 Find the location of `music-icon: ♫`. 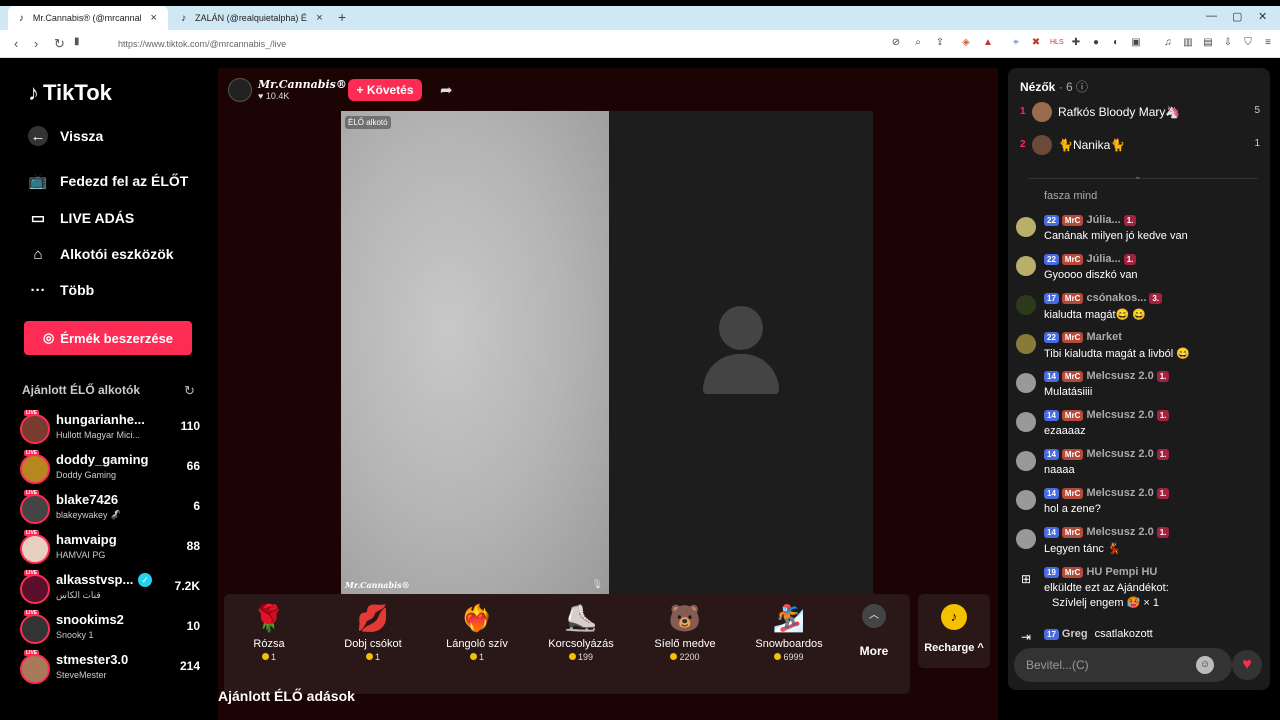

music-icon: ♫ is located at coordinates (1168, 43).